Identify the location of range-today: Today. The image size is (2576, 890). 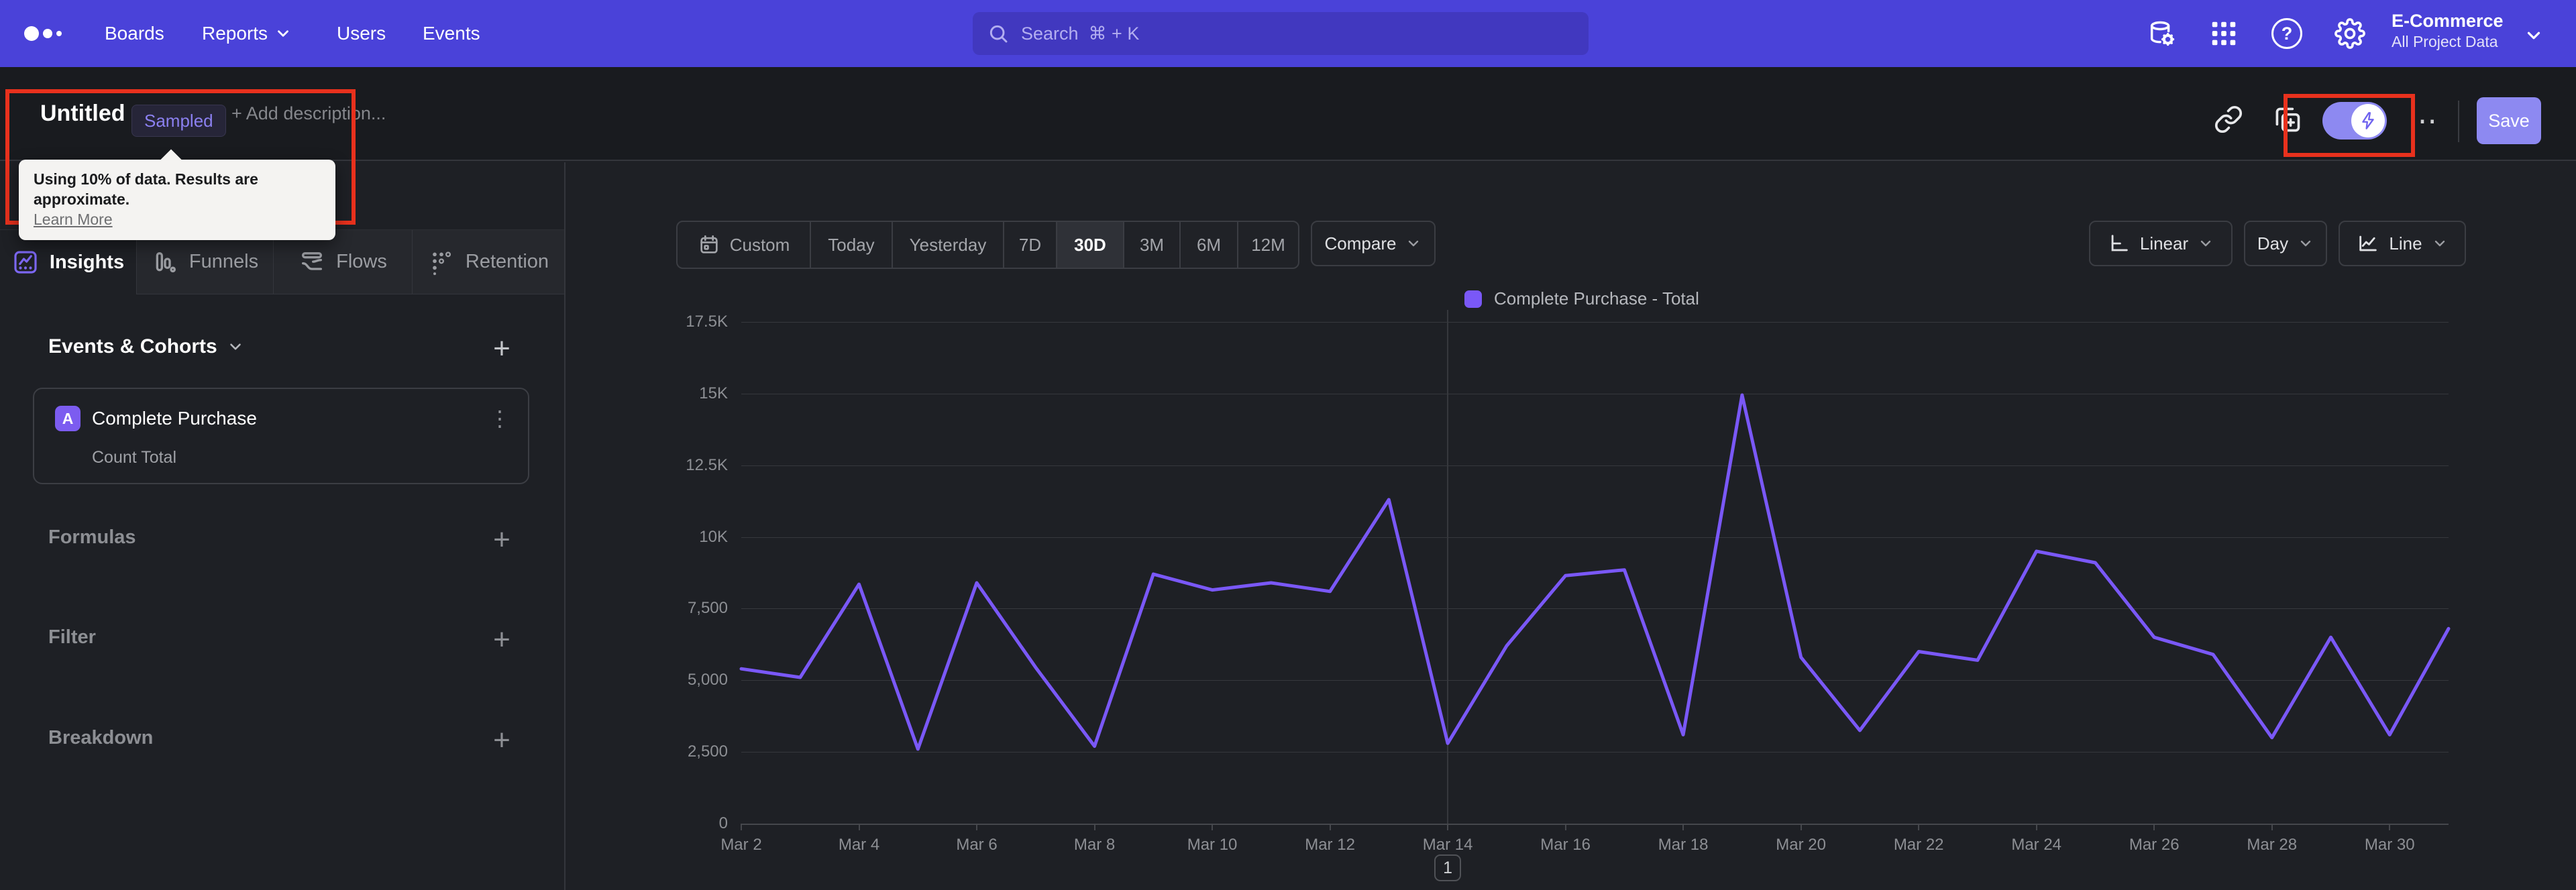
(851, 245).